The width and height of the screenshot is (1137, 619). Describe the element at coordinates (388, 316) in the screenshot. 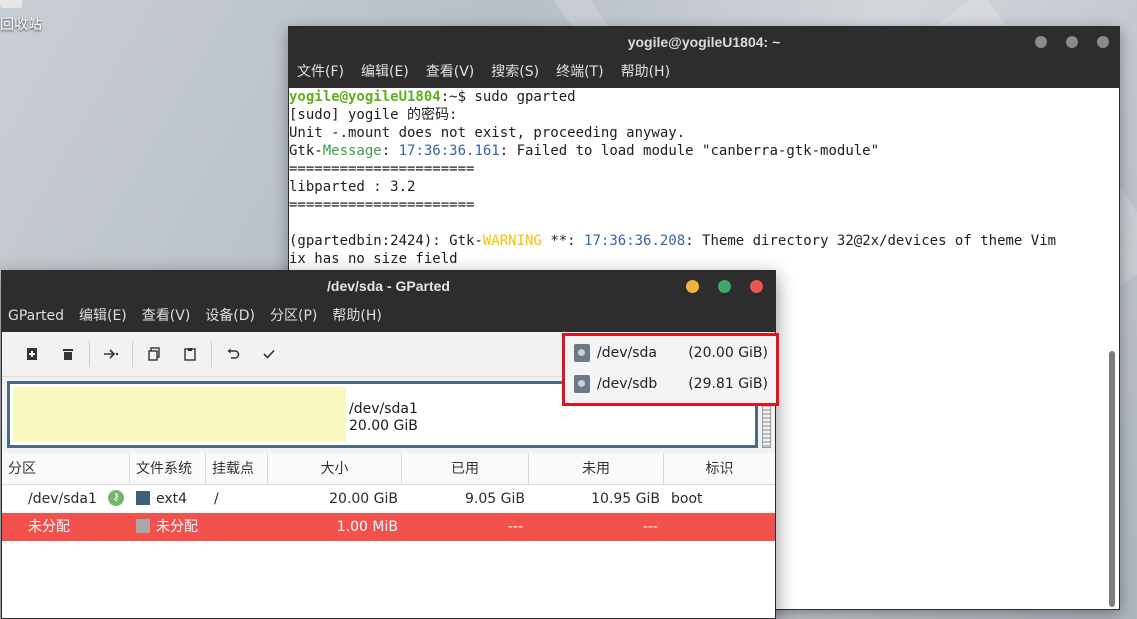

I see `gparted-menubar: GParted 编辑(E) 查看(V) 设备(D) 分区(P) 帮助(H)` at that location.